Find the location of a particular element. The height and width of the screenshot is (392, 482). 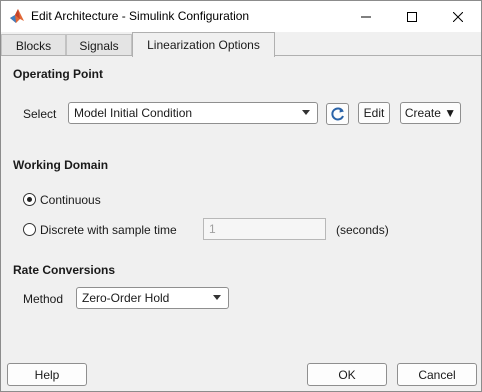

minimize-button is located at coordinates (366, 16).